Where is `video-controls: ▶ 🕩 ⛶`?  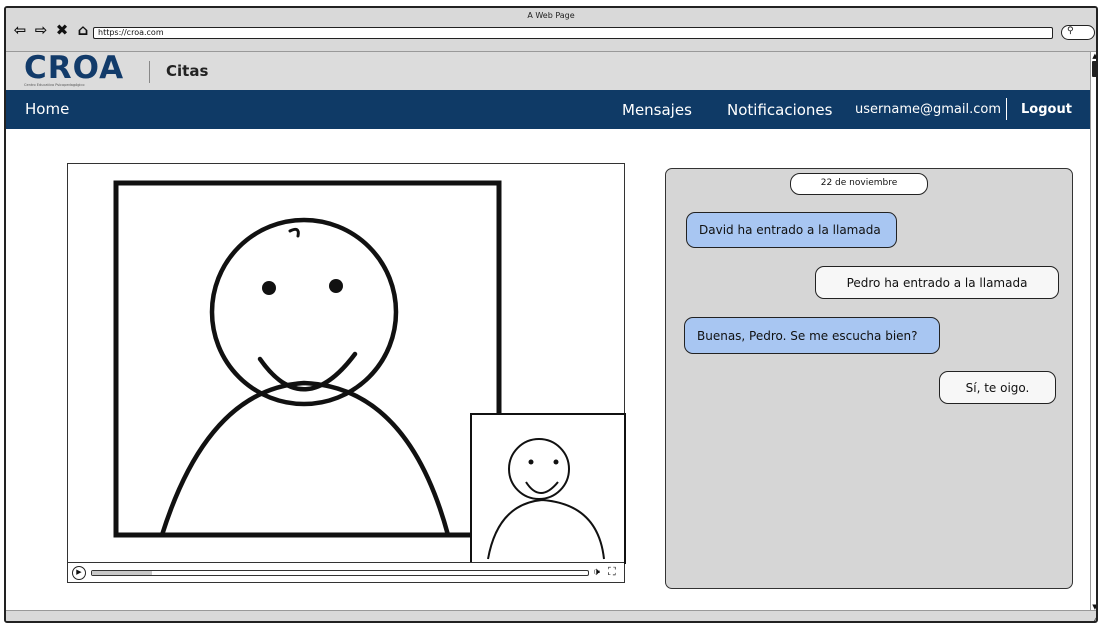
video-controls: ▶ 🕩 ⛶ is located at coordinates (346, 572).